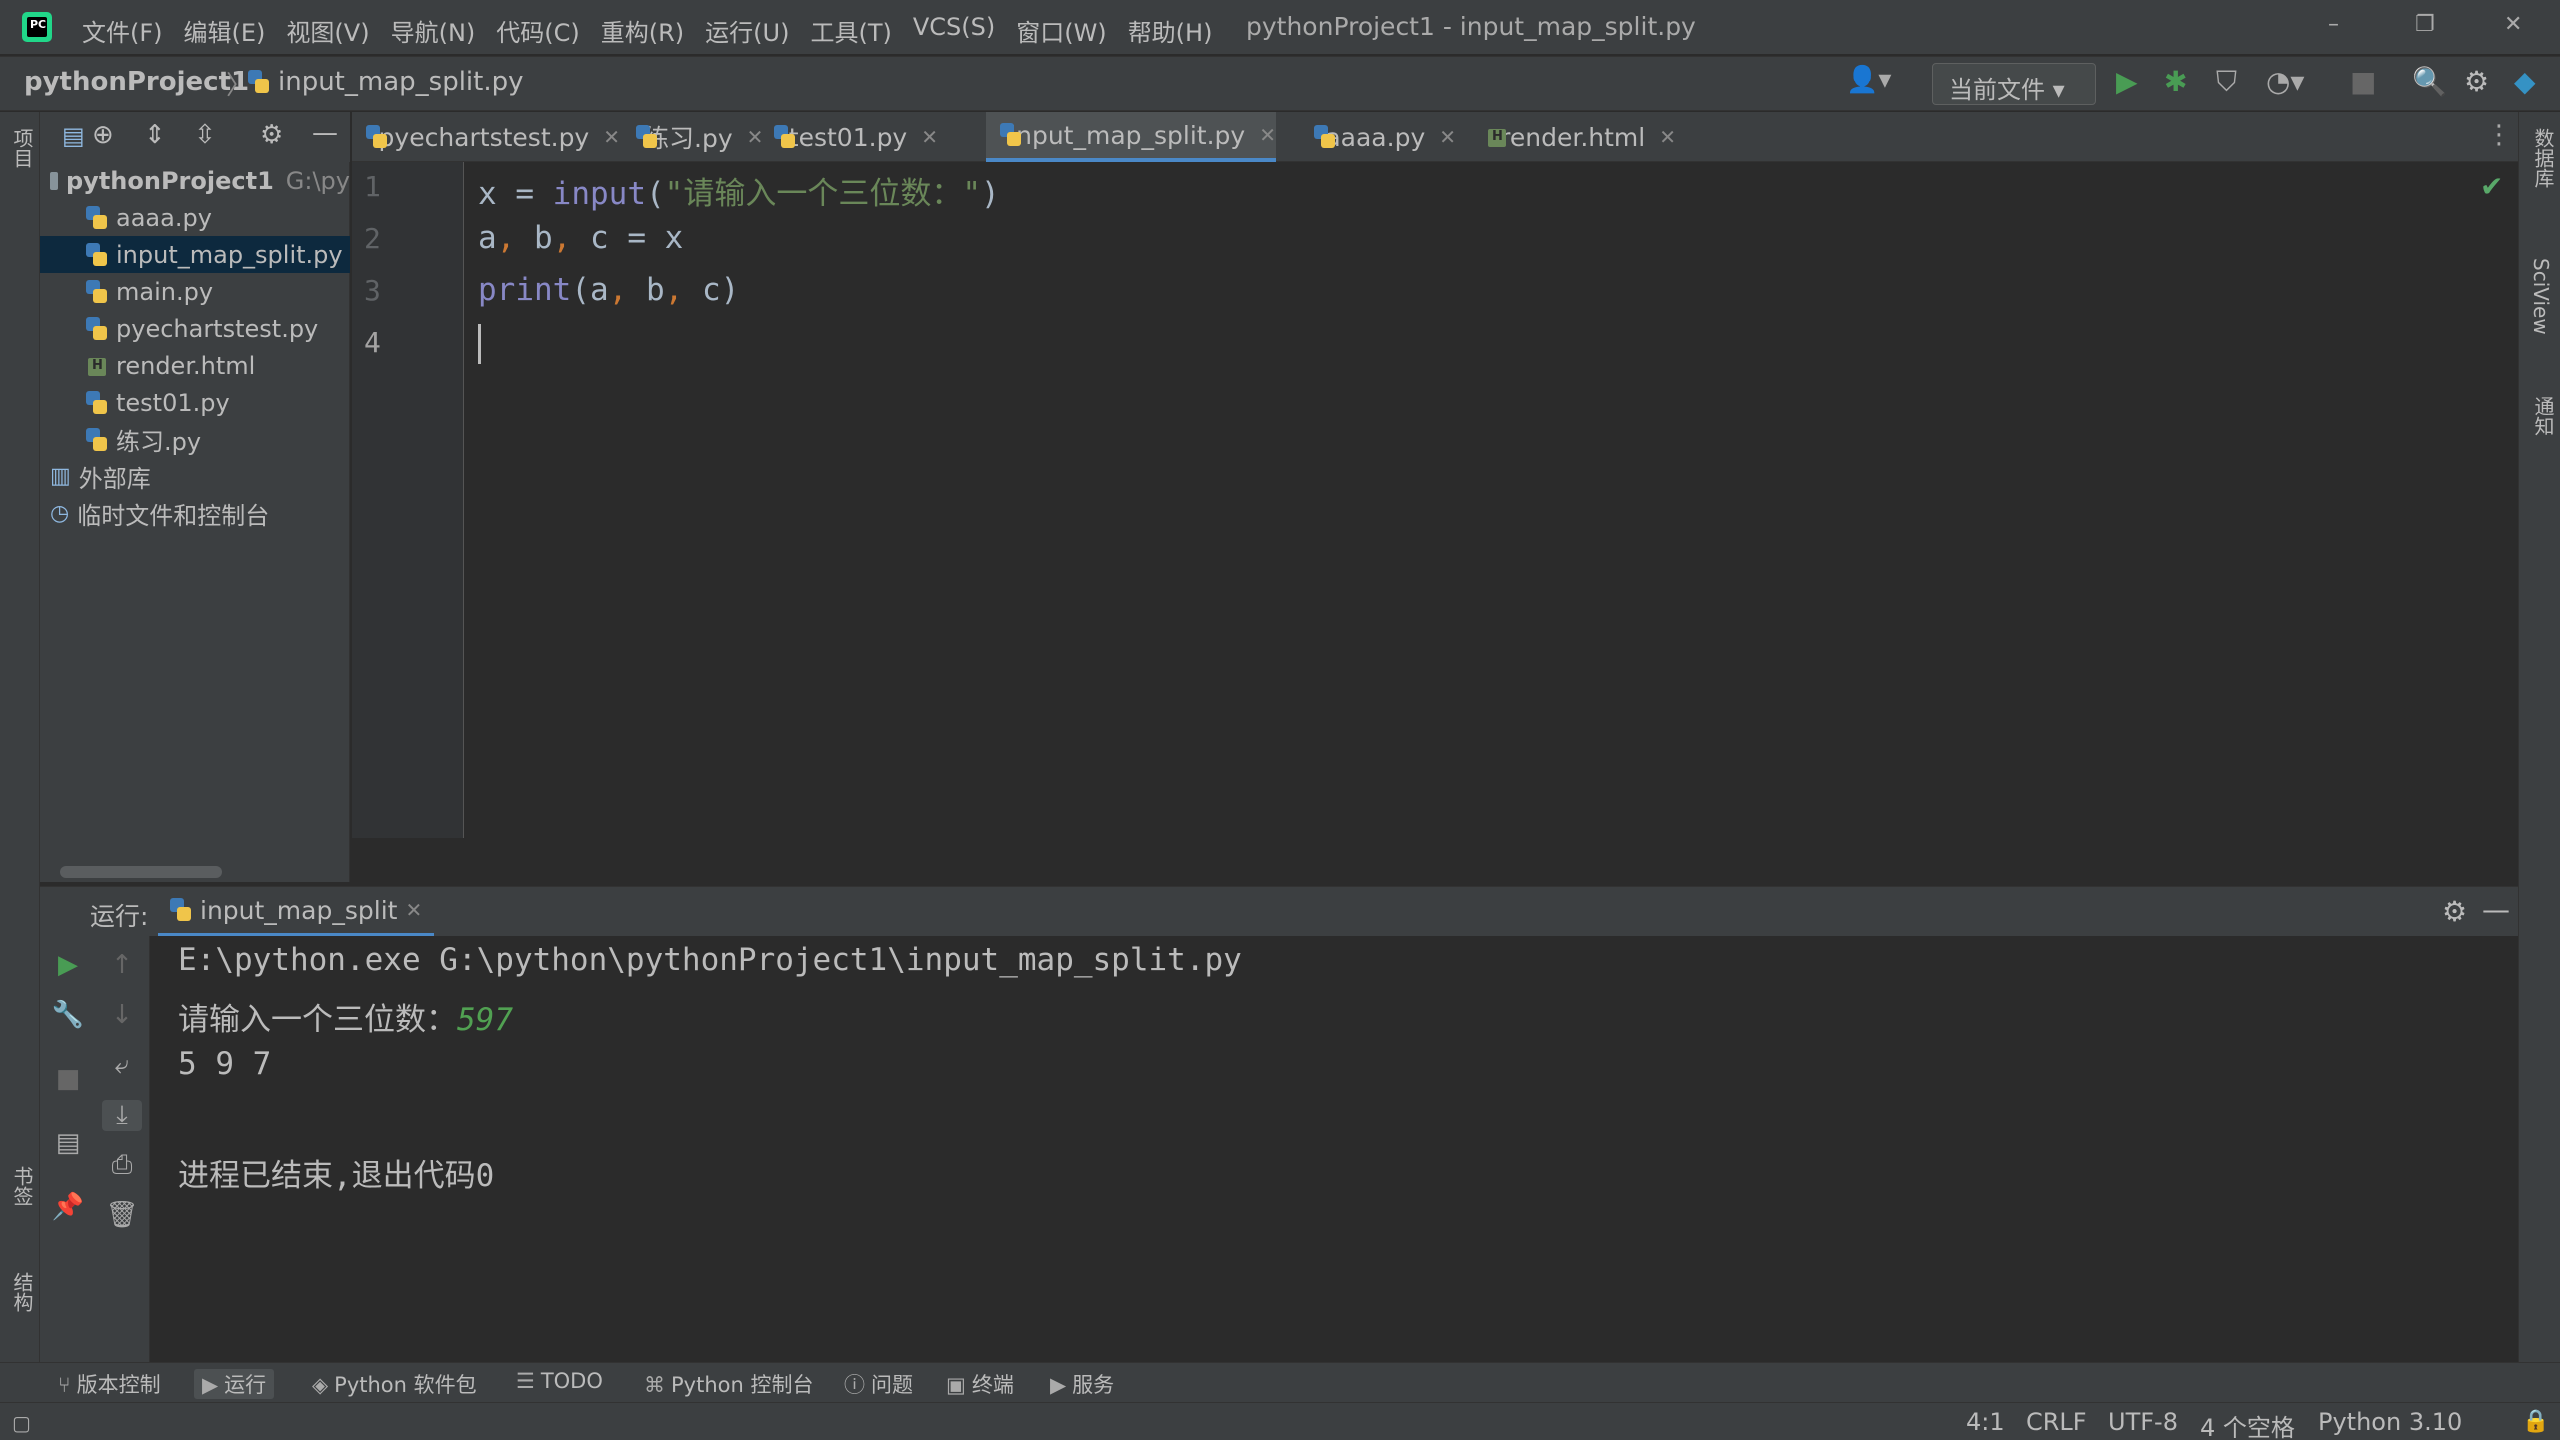 The height and width of the screenshot is (1440, 2560). What do you see at coordinates (1574, 137) in the screenshot?
I see `tab-render-html: render.html ✕` at bounding box center [1574, 137].